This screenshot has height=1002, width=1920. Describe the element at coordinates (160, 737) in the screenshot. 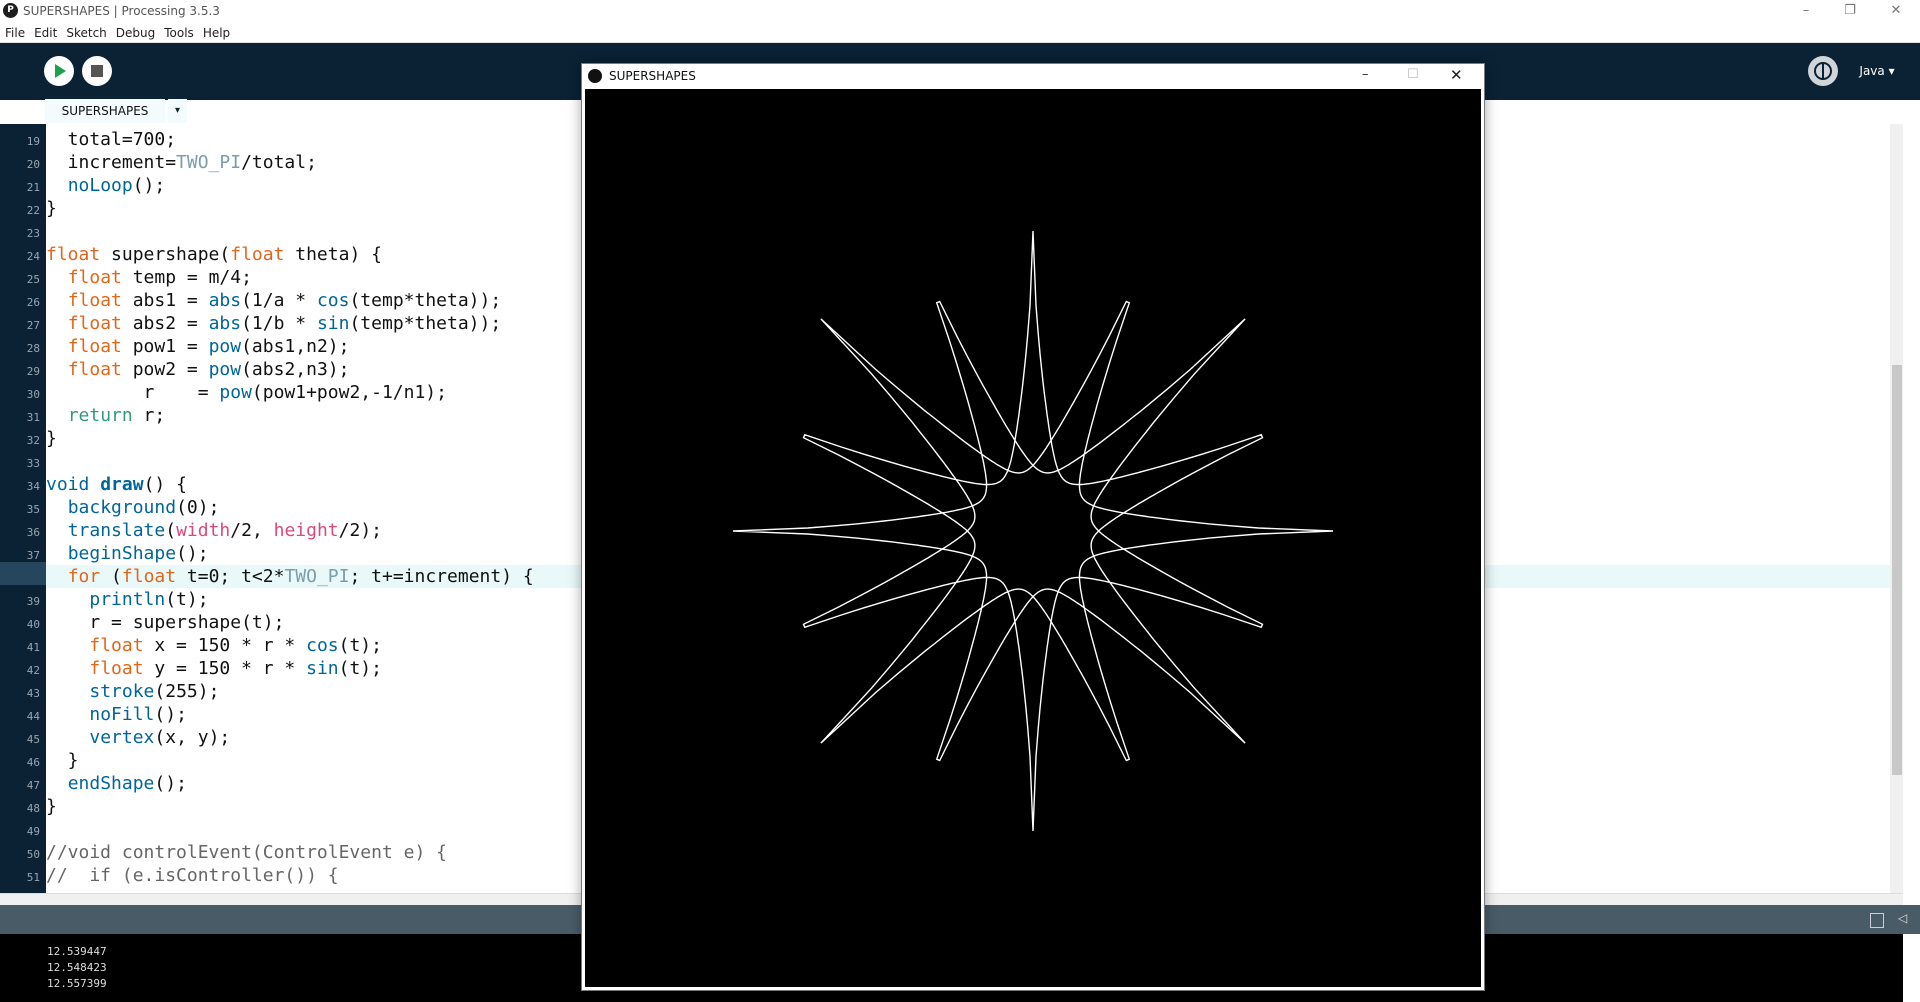

I see `code-line: vertex(x, y);` at that location.